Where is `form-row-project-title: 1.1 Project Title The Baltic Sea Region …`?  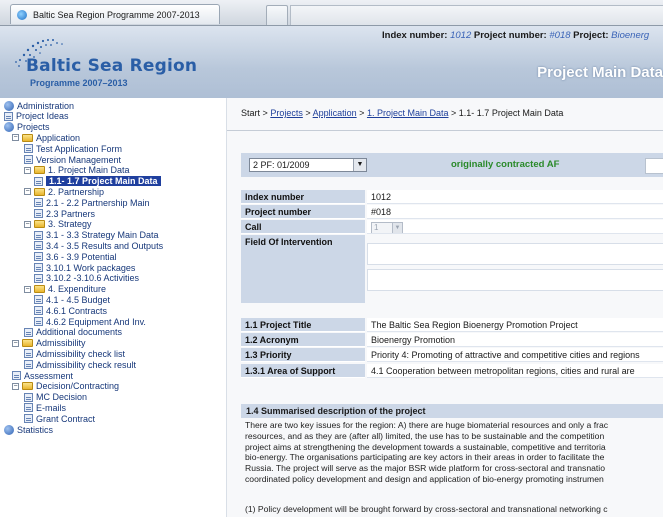
form-row-project-title: 1.1 Project Title The Baltic Sea Region … is located at coordinates (452, 325).